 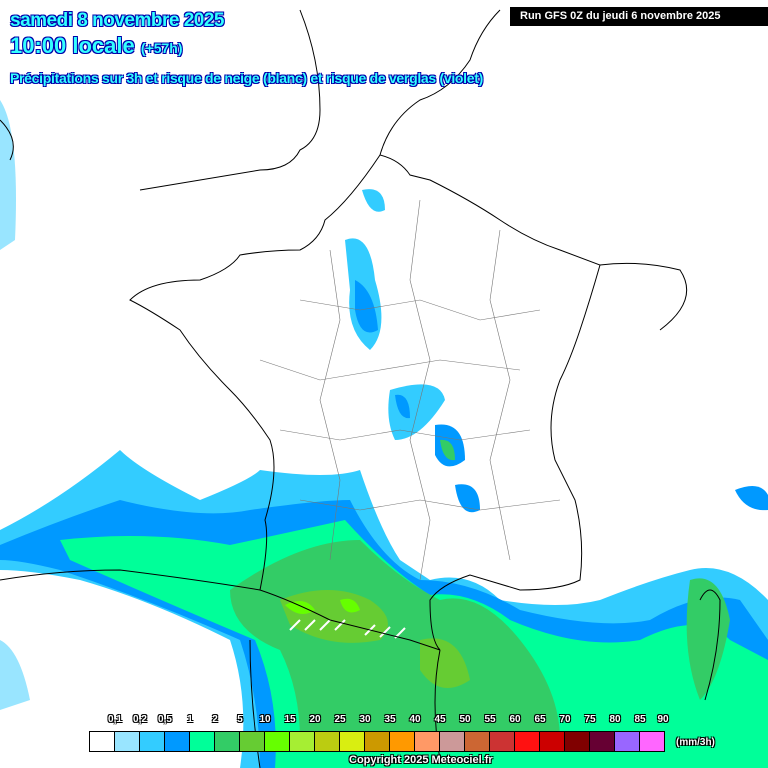 I want to click on forecast-time: 10:00 locale (+57h), so click(x=96, y=46).